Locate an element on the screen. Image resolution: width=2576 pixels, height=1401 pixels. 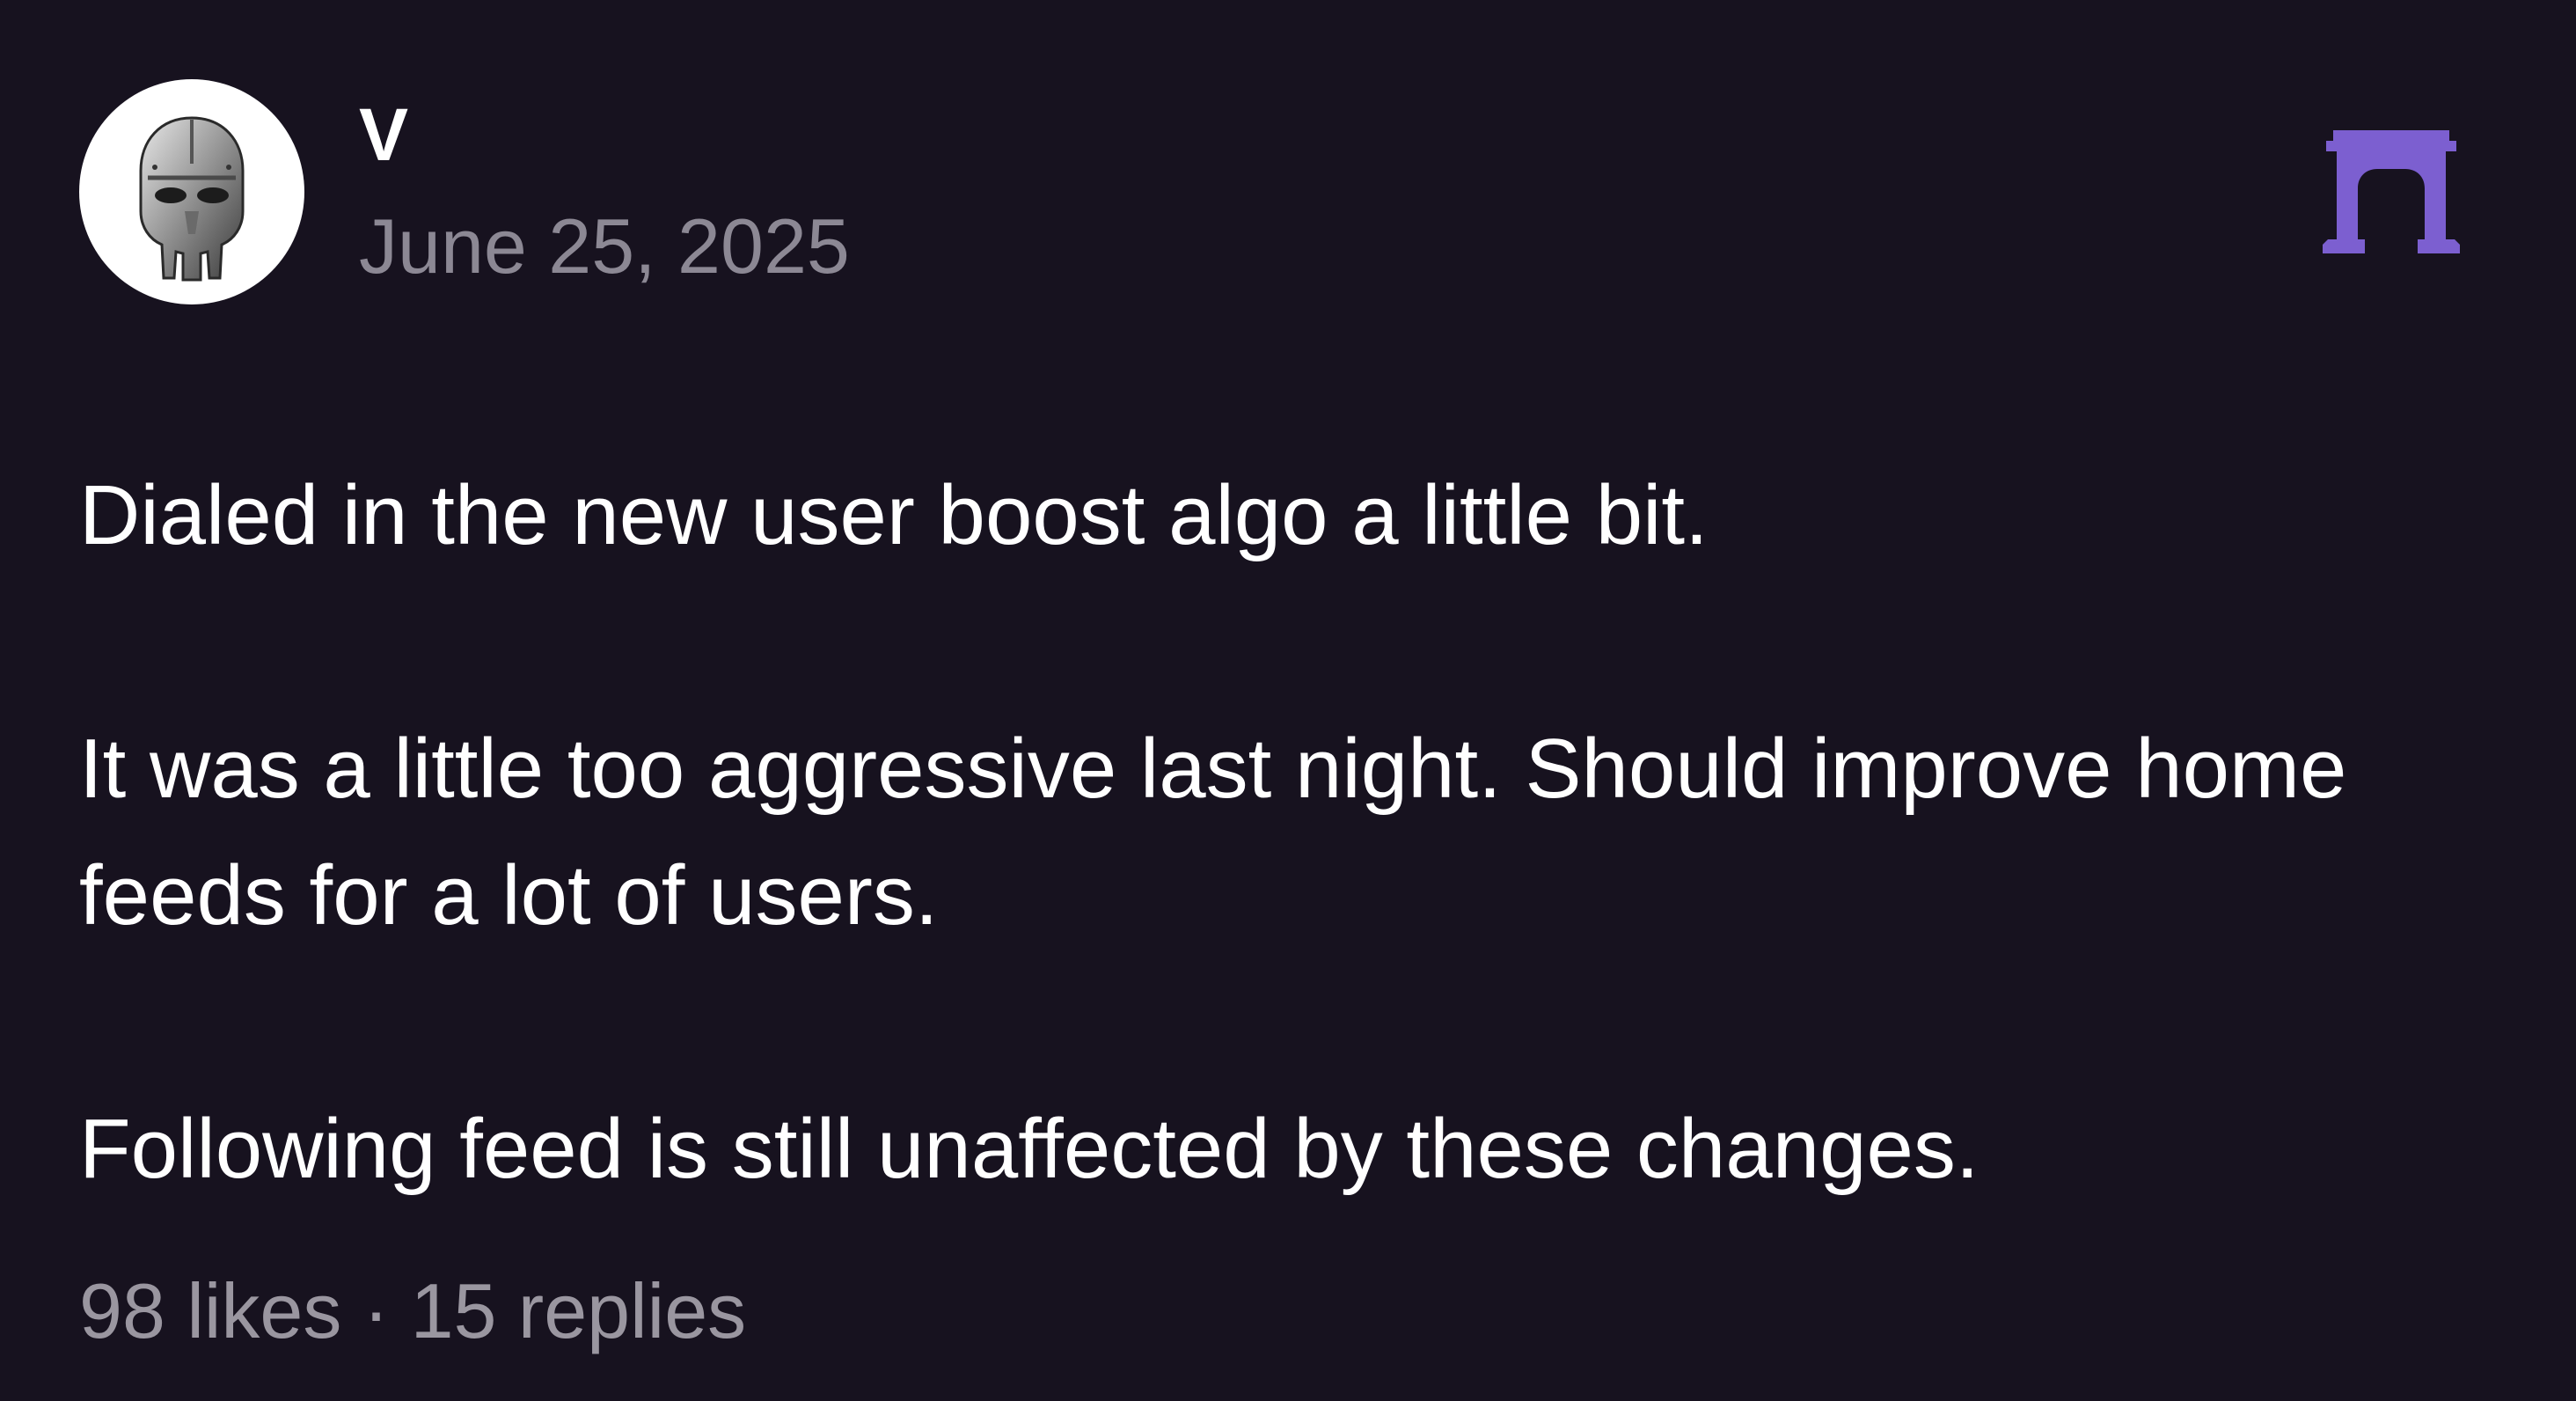
post-stats: 98 likes · 15 replies is located at coordinates (412, 1311).